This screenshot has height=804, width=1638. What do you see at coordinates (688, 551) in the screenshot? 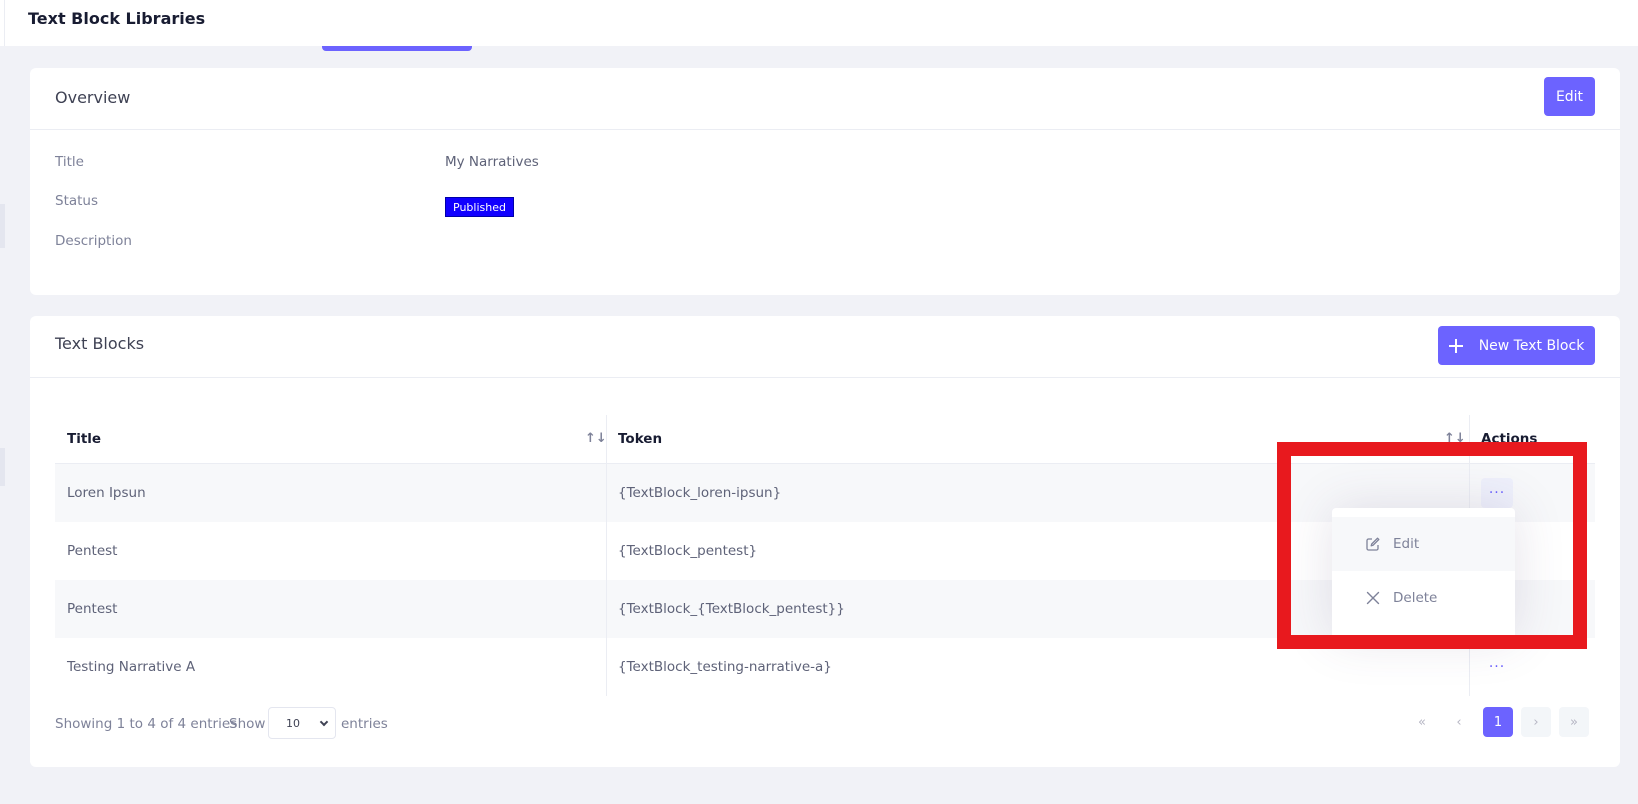
I see `row-token: {TextBlock_pentest}` at bounding box center [688, 551].